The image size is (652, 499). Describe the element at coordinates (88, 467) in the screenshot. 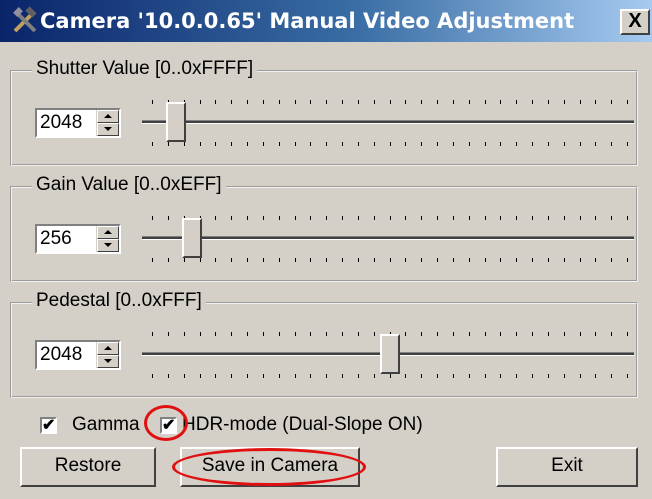

I see `restore-button: Restore` at that location.